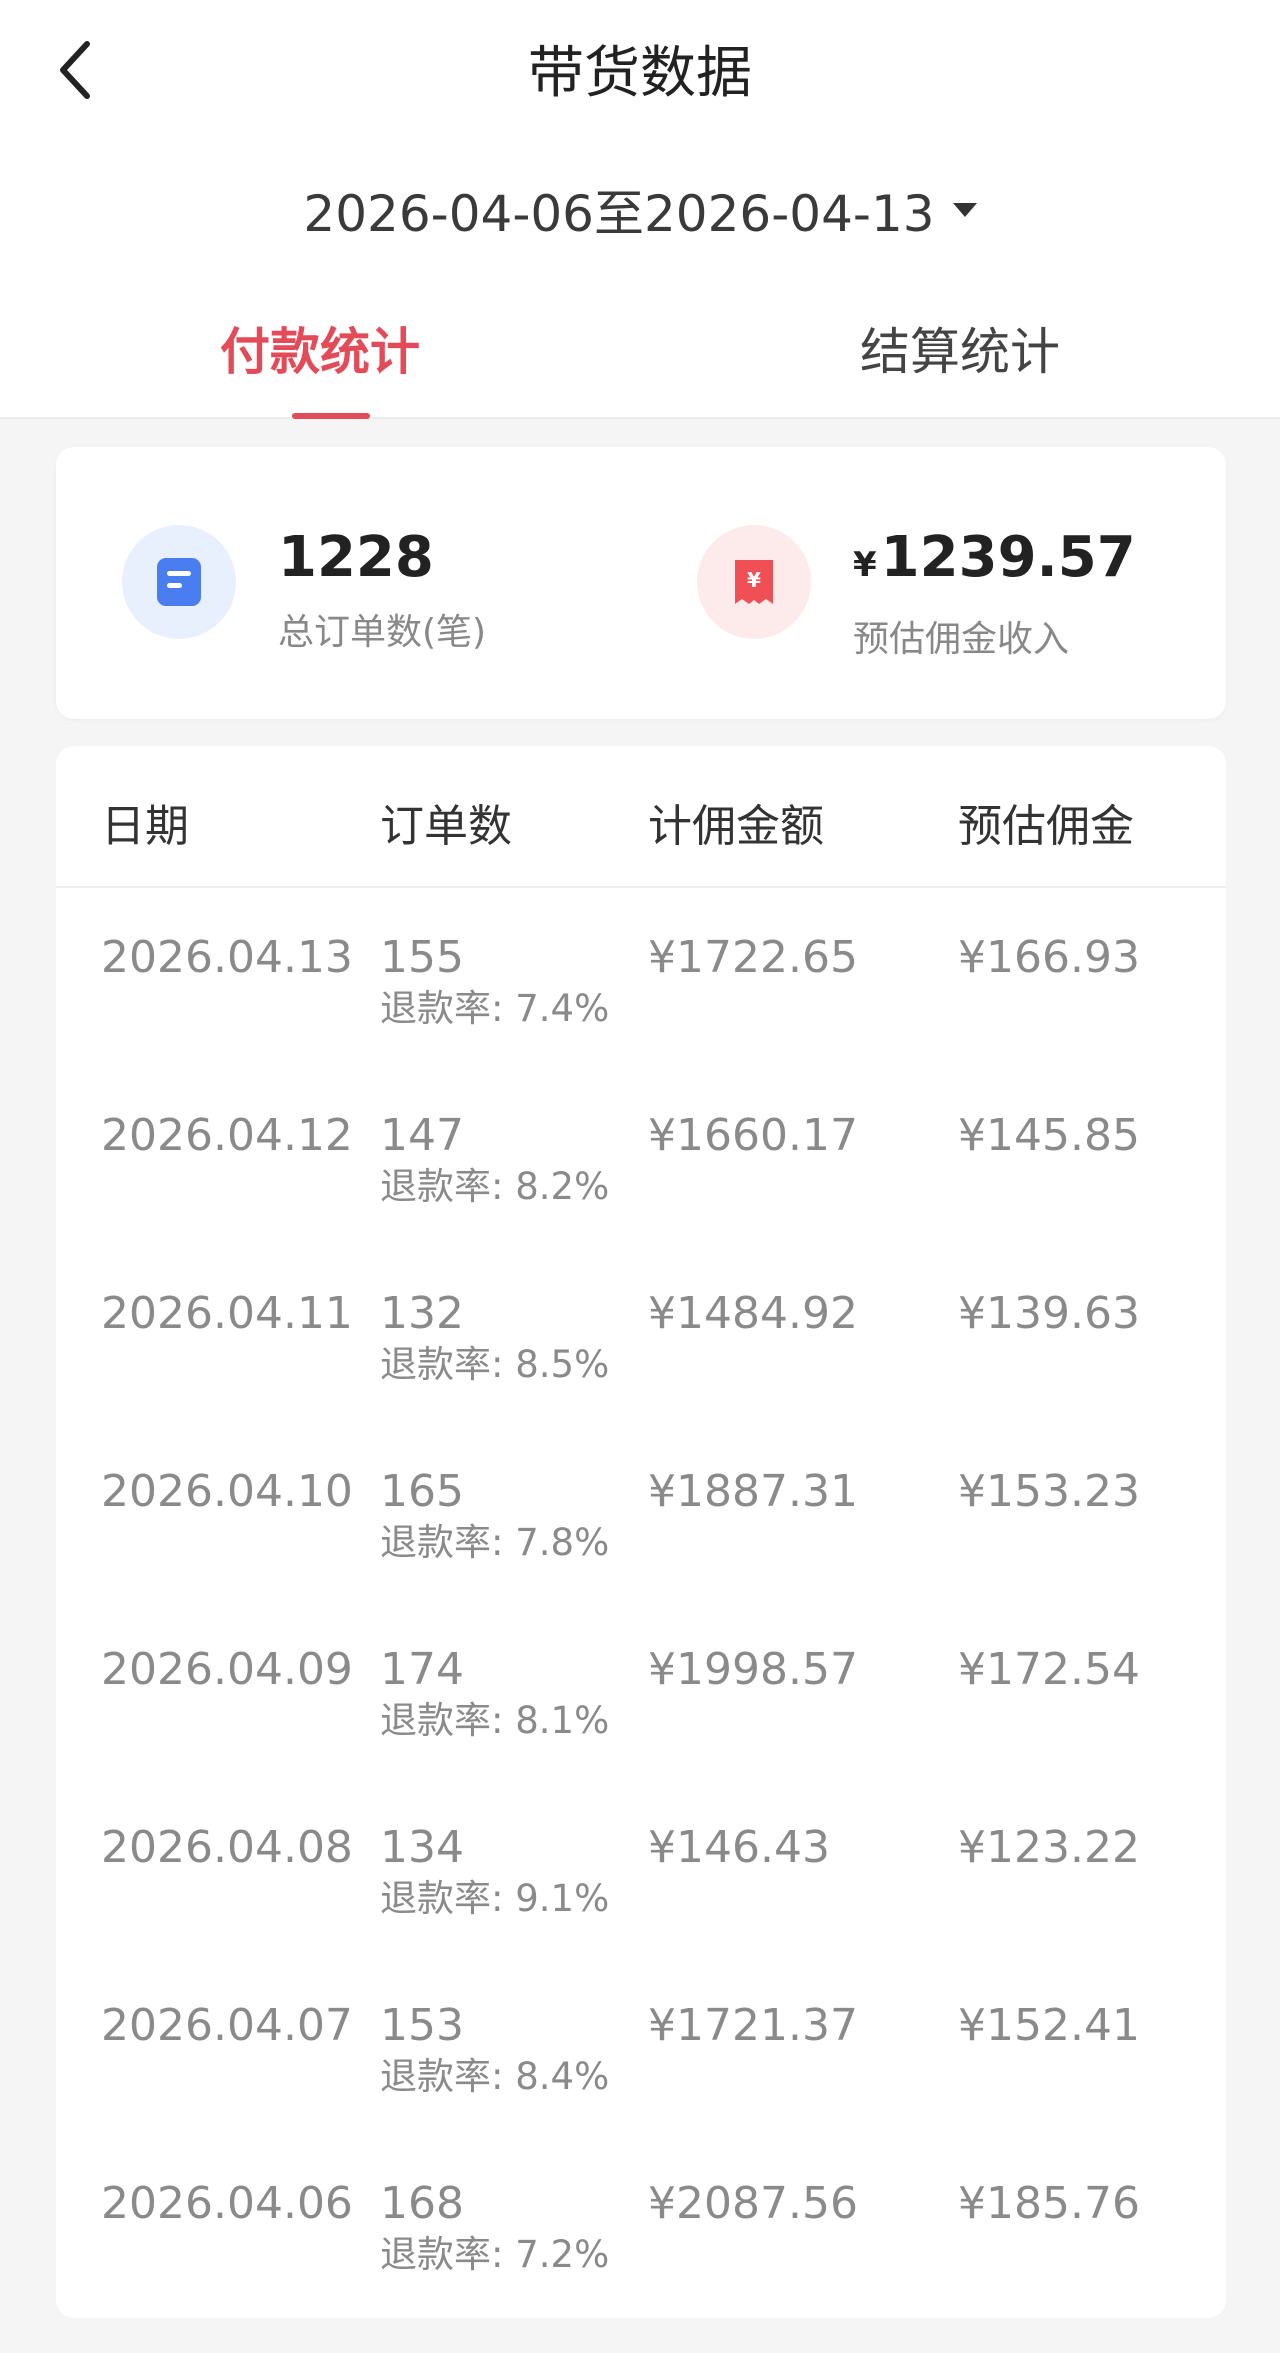 The image size is (1280, 2353). I want to click on table-header: 日期 订单数 计佣金额 预估佣金, so click(641, 817).